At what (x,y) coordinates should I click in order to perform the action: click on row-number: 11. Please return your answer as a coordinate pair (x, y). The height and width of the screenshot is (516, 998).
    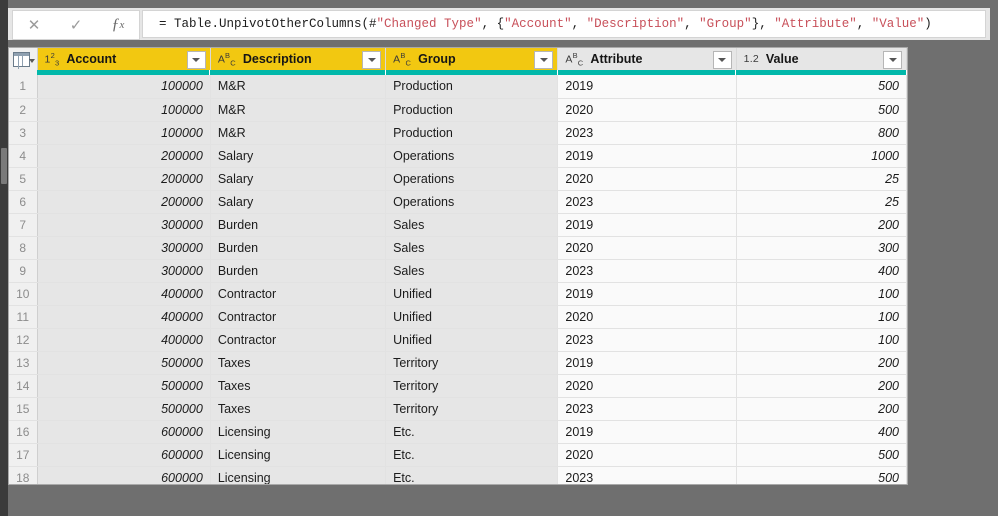
    Looking at the image, I should click on (23, 317).